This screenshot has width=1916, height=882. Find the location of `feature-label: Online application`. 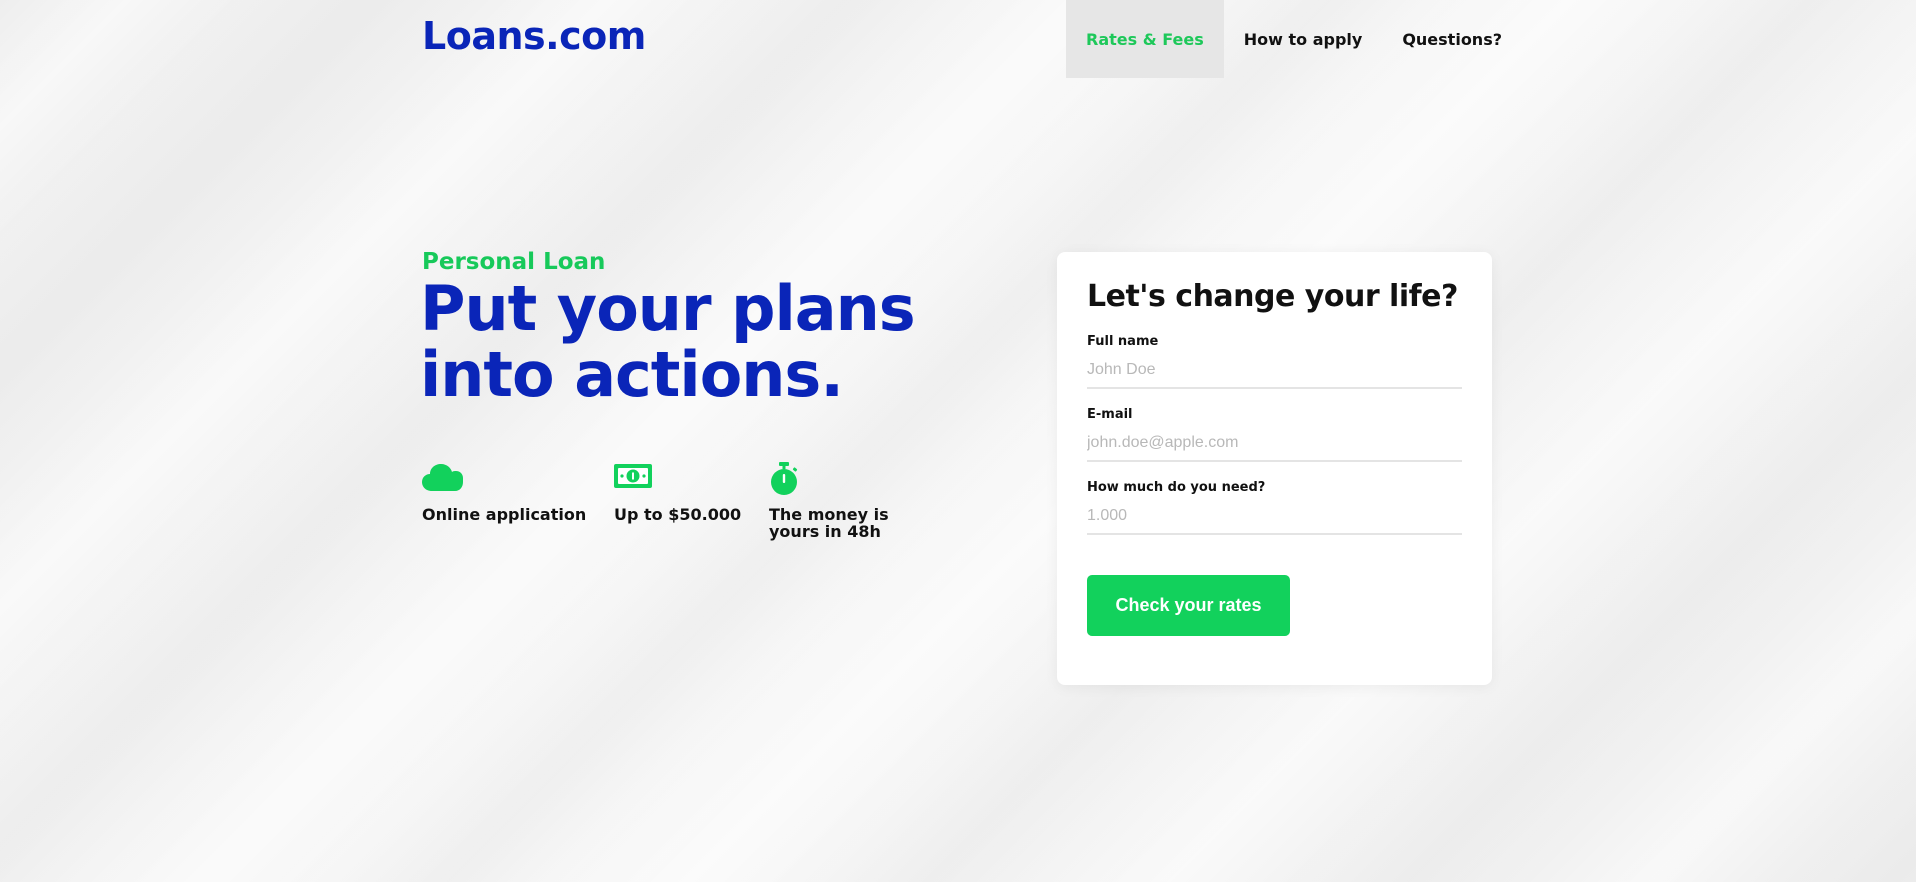

feature-label: Online application is located at coordinates (504, 514).